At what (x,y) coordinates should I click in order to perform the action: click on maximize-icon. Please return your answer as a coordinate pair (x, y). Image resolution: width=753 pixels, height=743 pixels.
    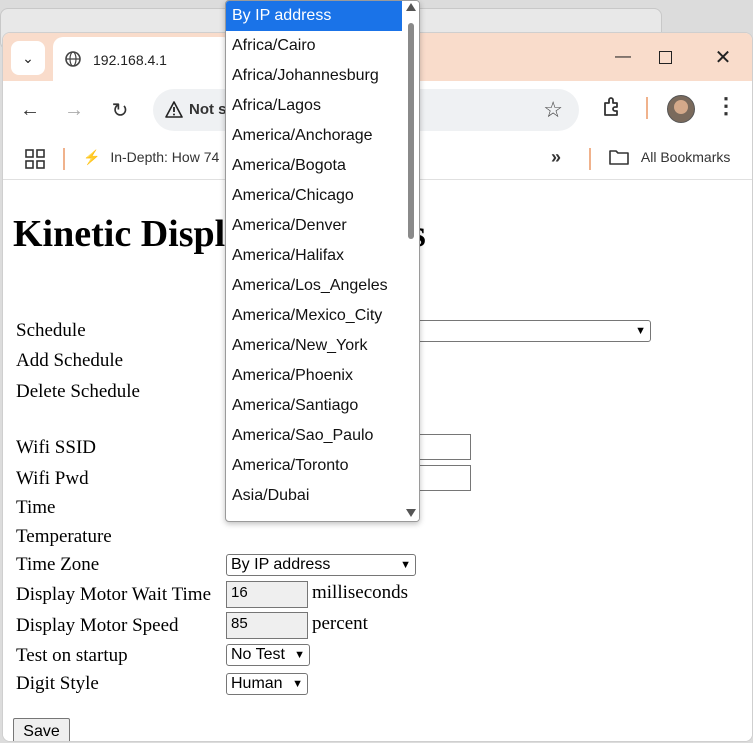
    Looking at the image, I should click on (665, 57).